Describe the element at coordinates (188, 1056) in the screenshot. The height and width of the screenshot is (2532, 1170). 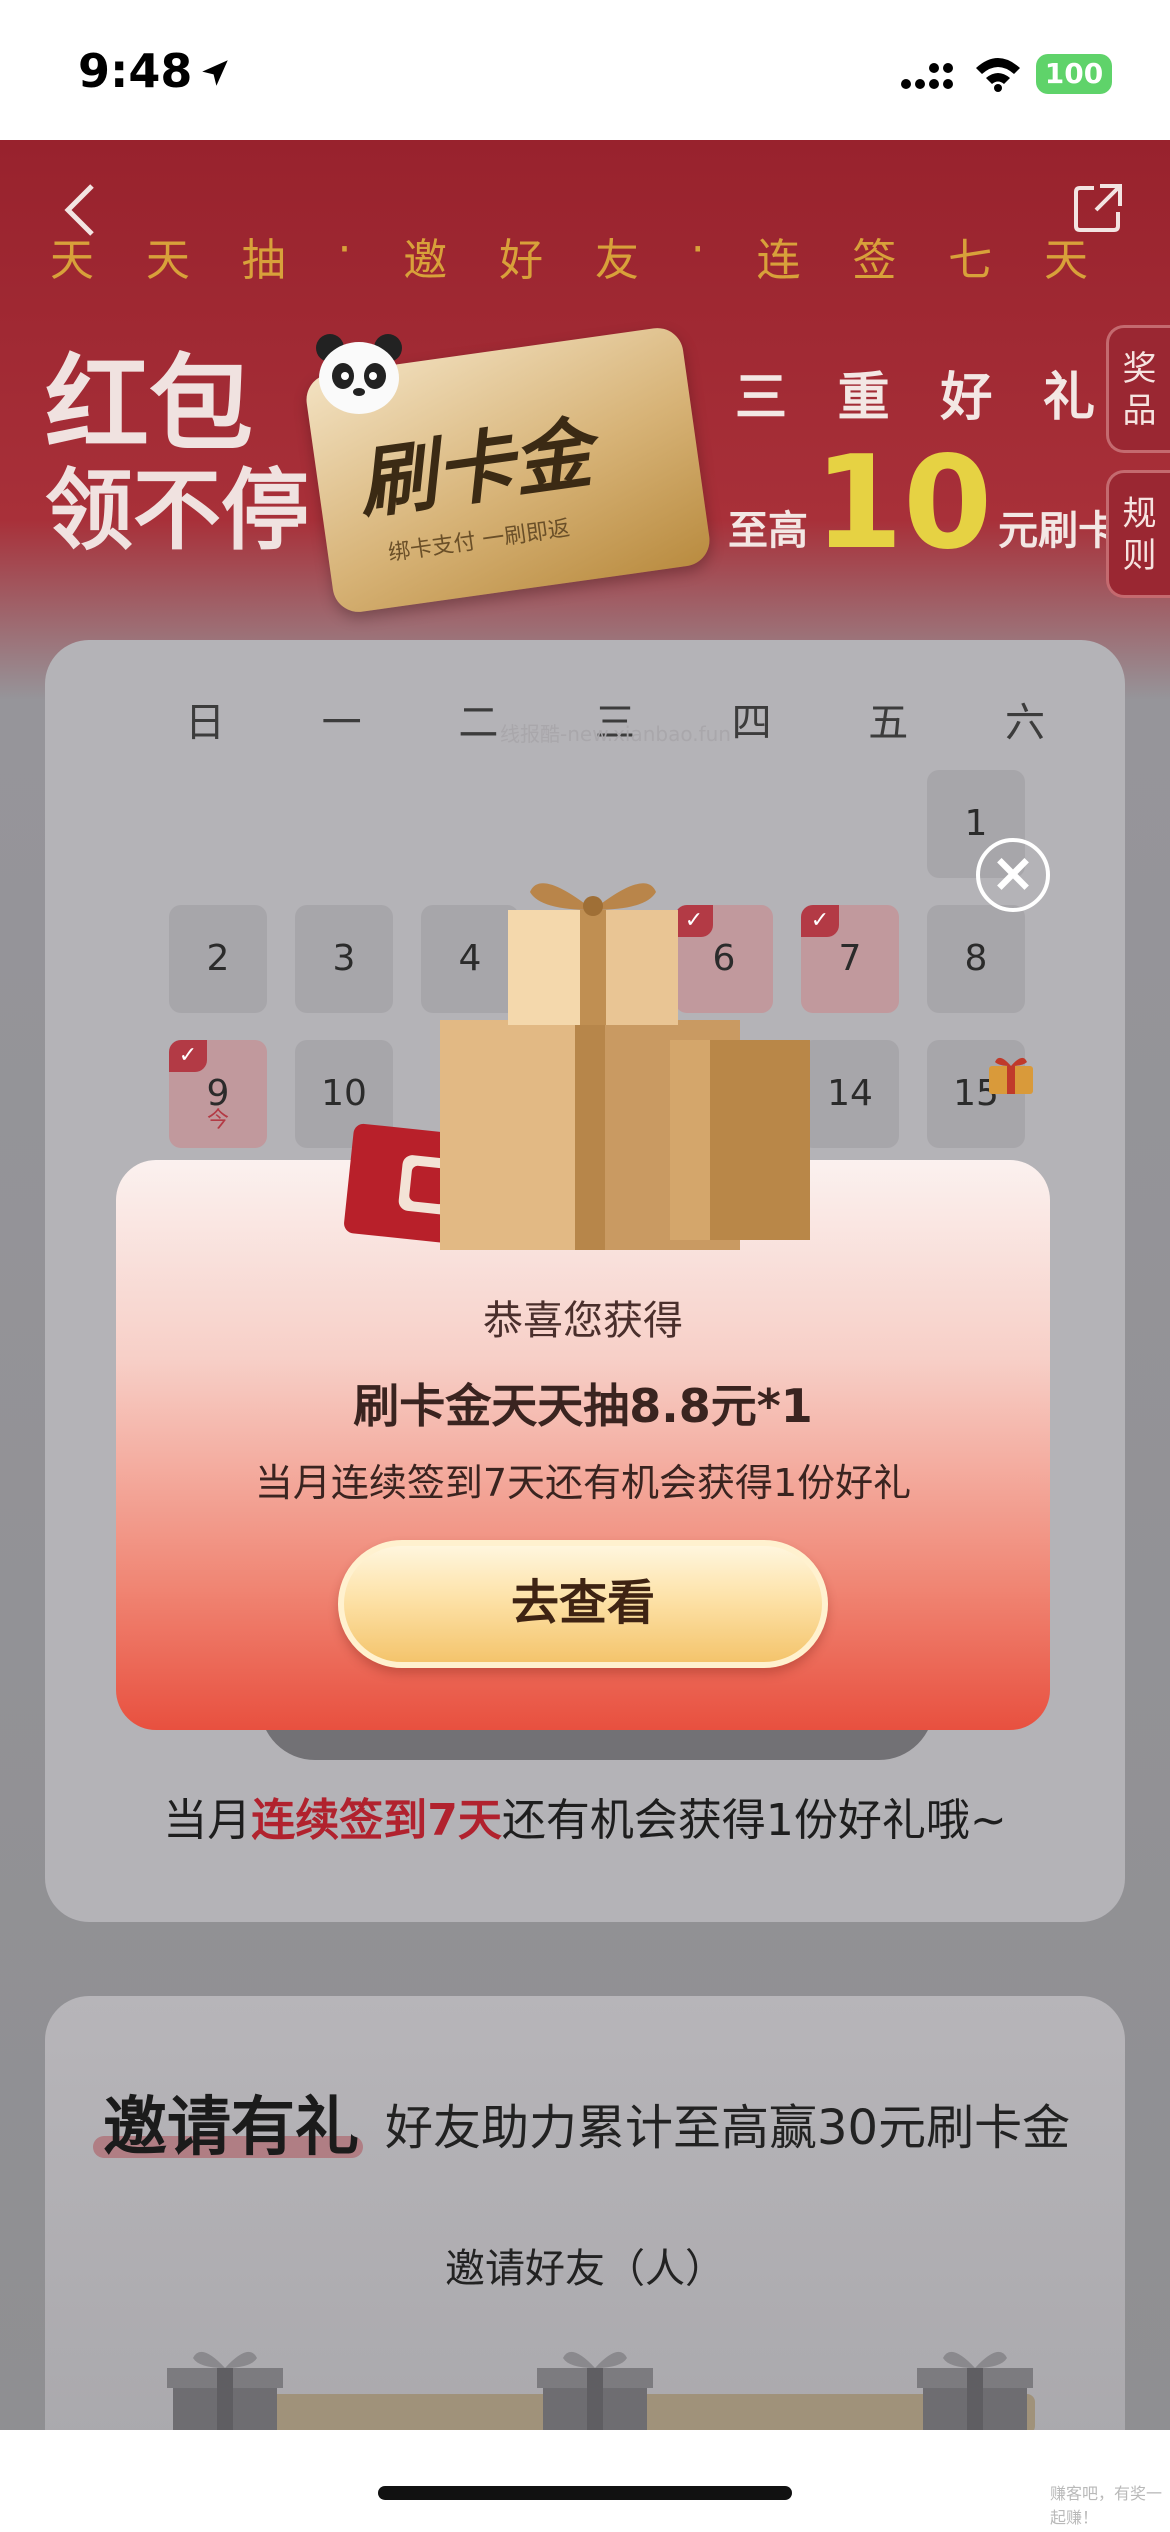
I see `check-icon: ✓` at that location.